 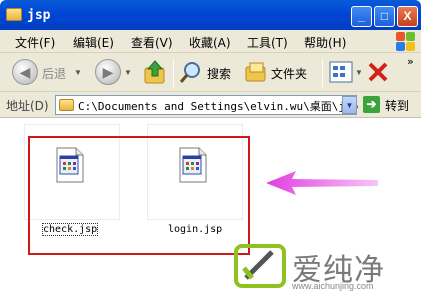 I want to click on minimize-button: _, so click(x=361, y=16).